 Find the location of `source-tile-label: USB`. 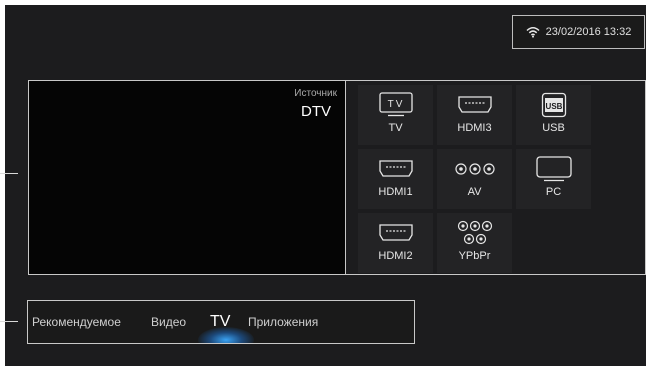

source-tile-label: USB is located at coordinates (553, 128).